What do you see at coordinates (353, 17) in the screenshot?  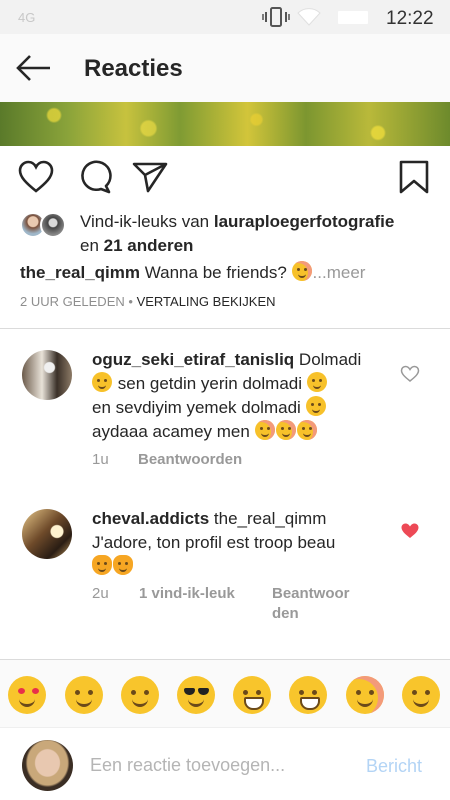 I see `battery-icon` at bounding box center [353, 17].